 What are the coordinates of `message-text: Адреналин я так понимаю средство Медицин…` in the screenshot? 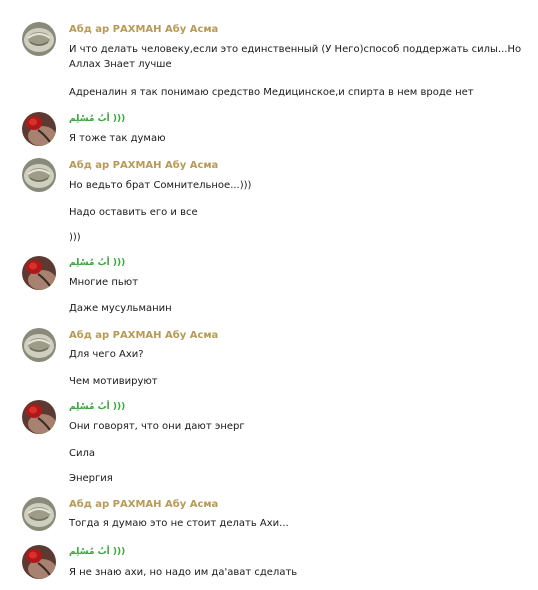 It's located at (271, 92).